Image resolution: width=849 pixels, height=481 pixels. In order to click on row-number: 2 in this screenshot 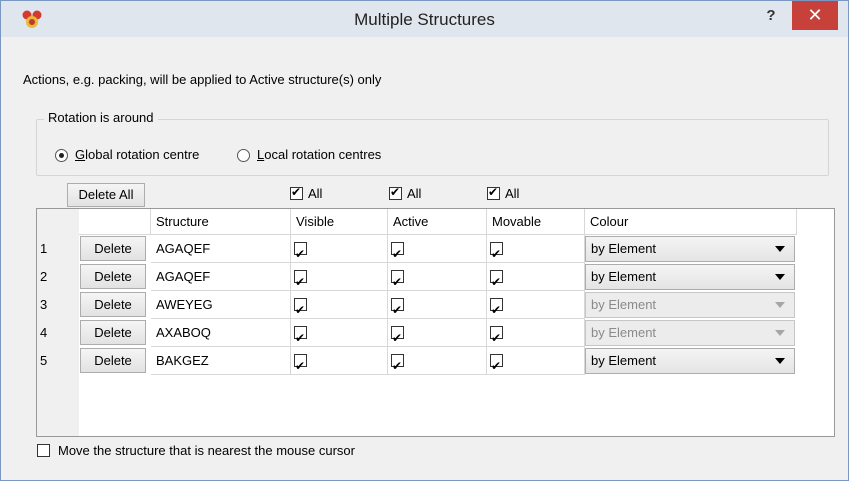, I will do `click(44, 276)`.